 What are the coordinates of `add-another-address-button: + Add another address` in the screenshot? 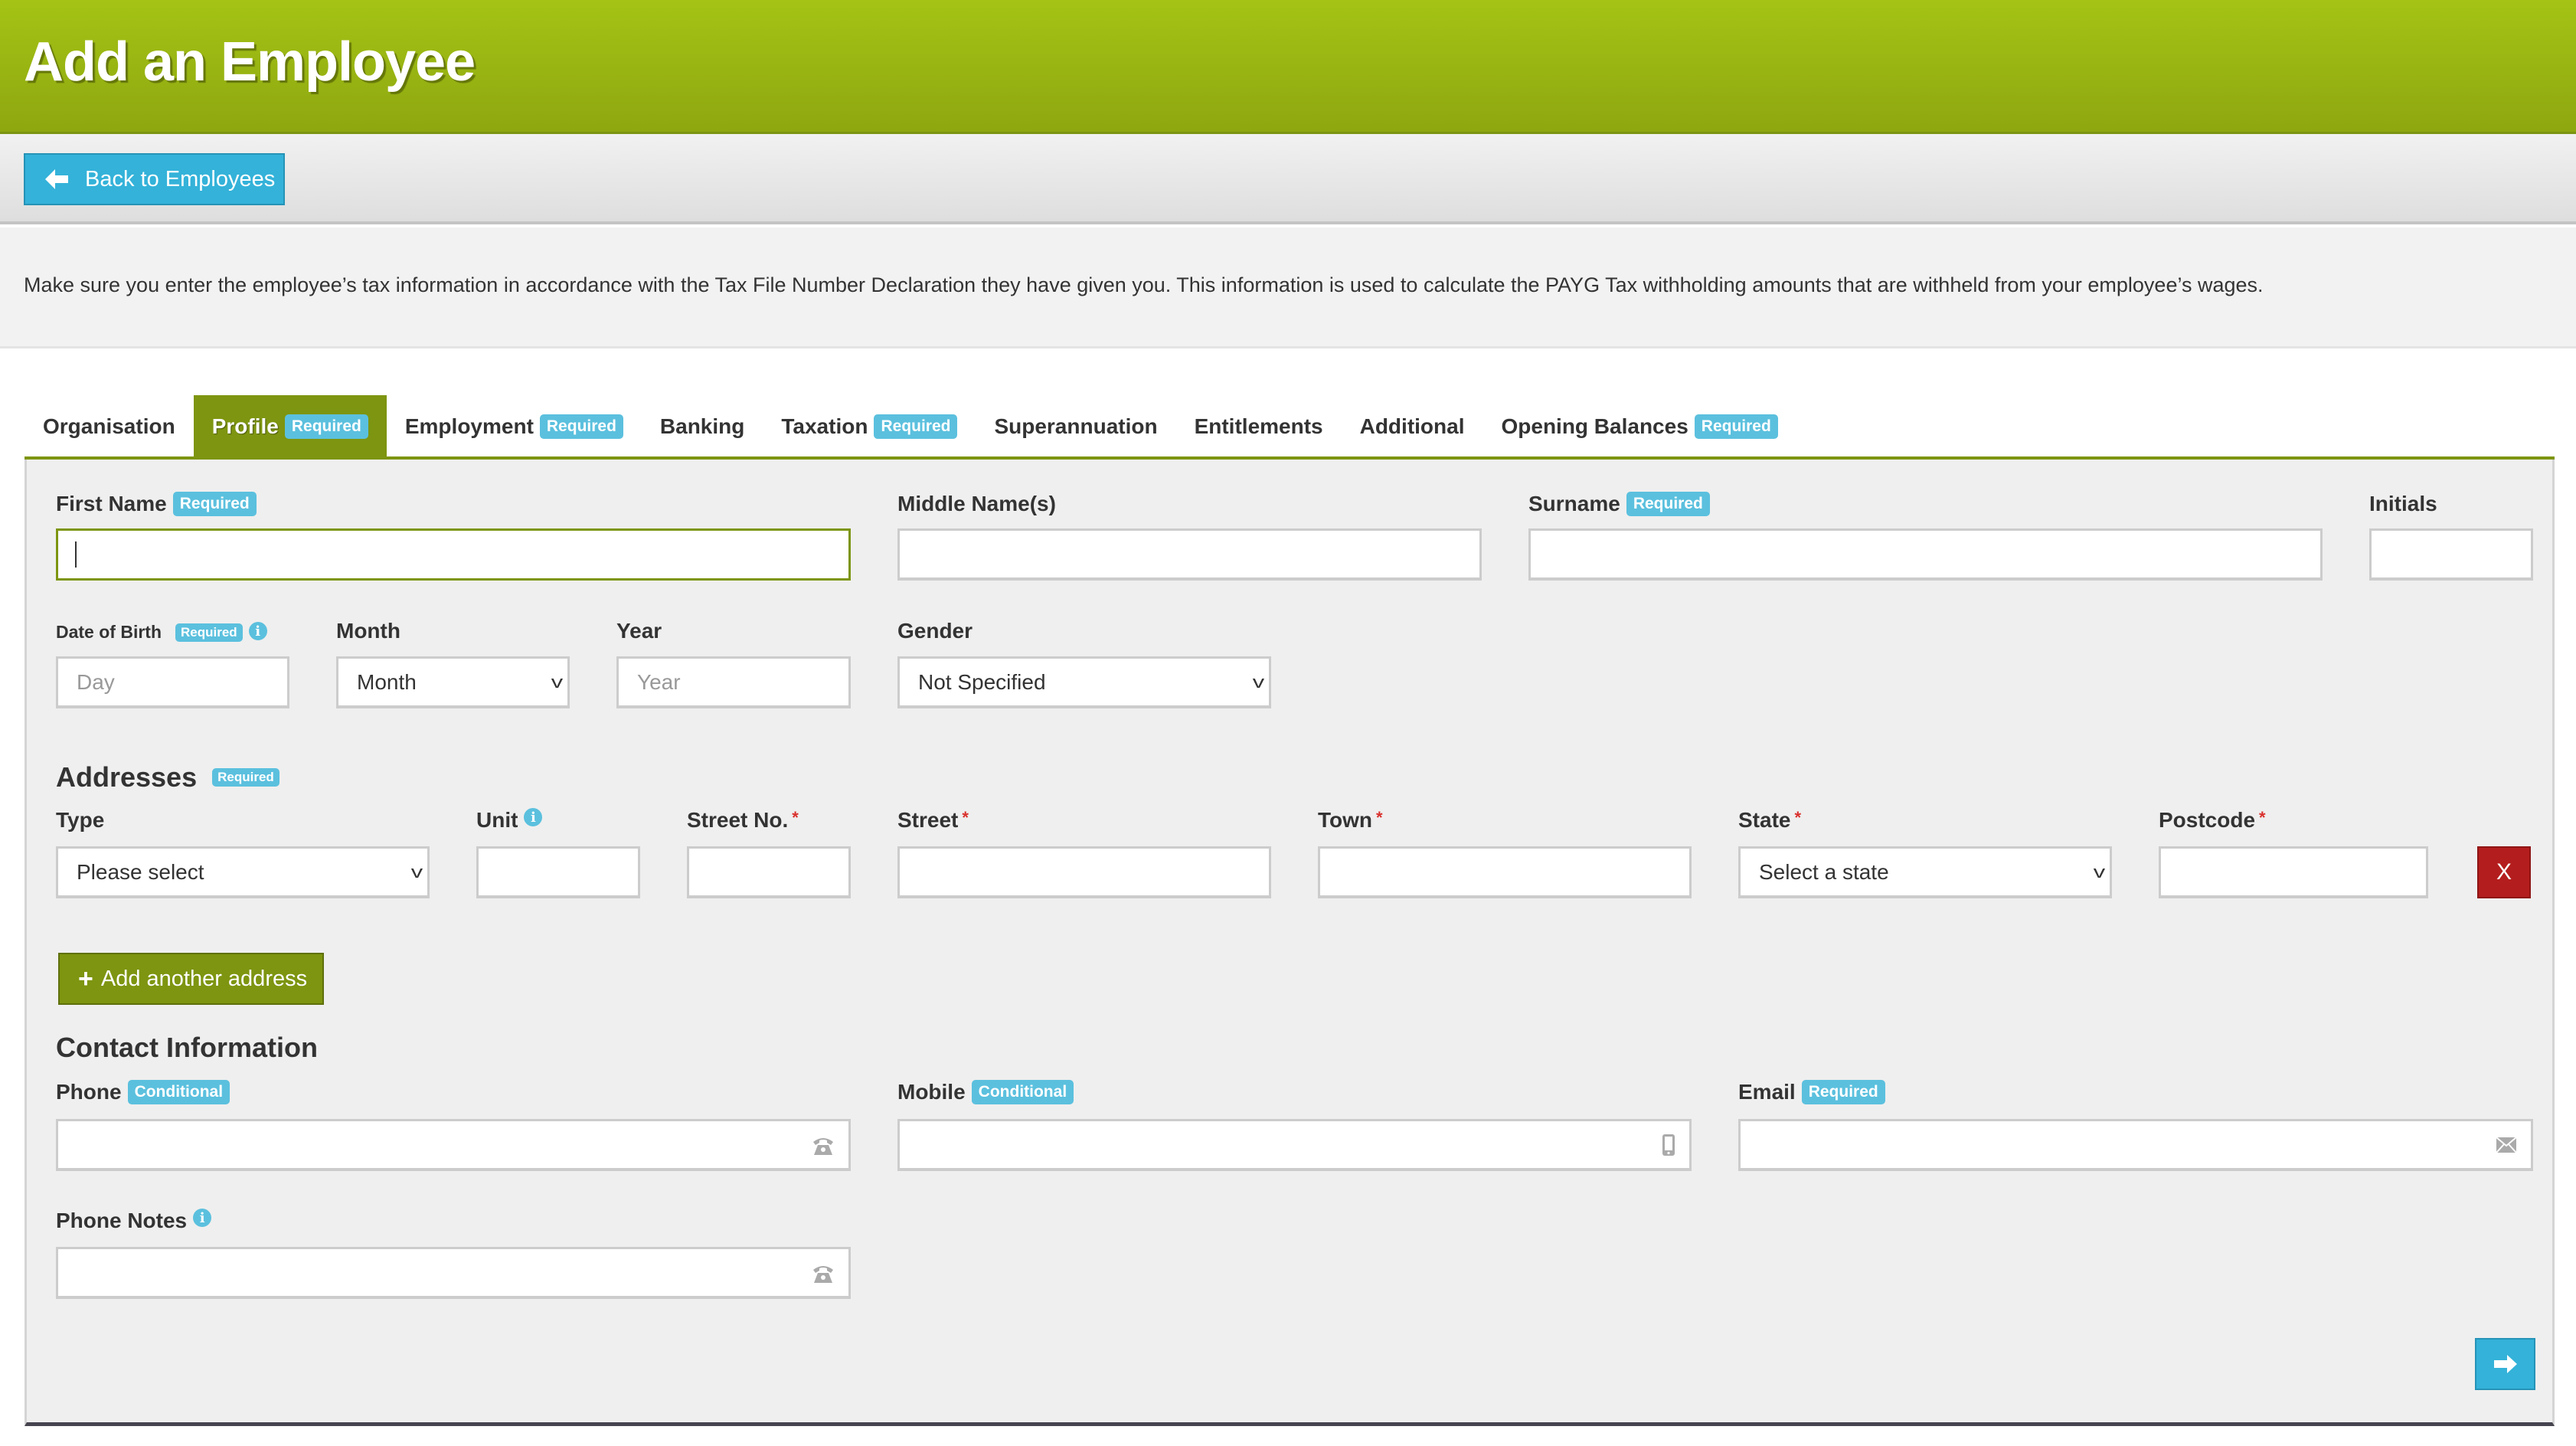 It's located at (191, 979).